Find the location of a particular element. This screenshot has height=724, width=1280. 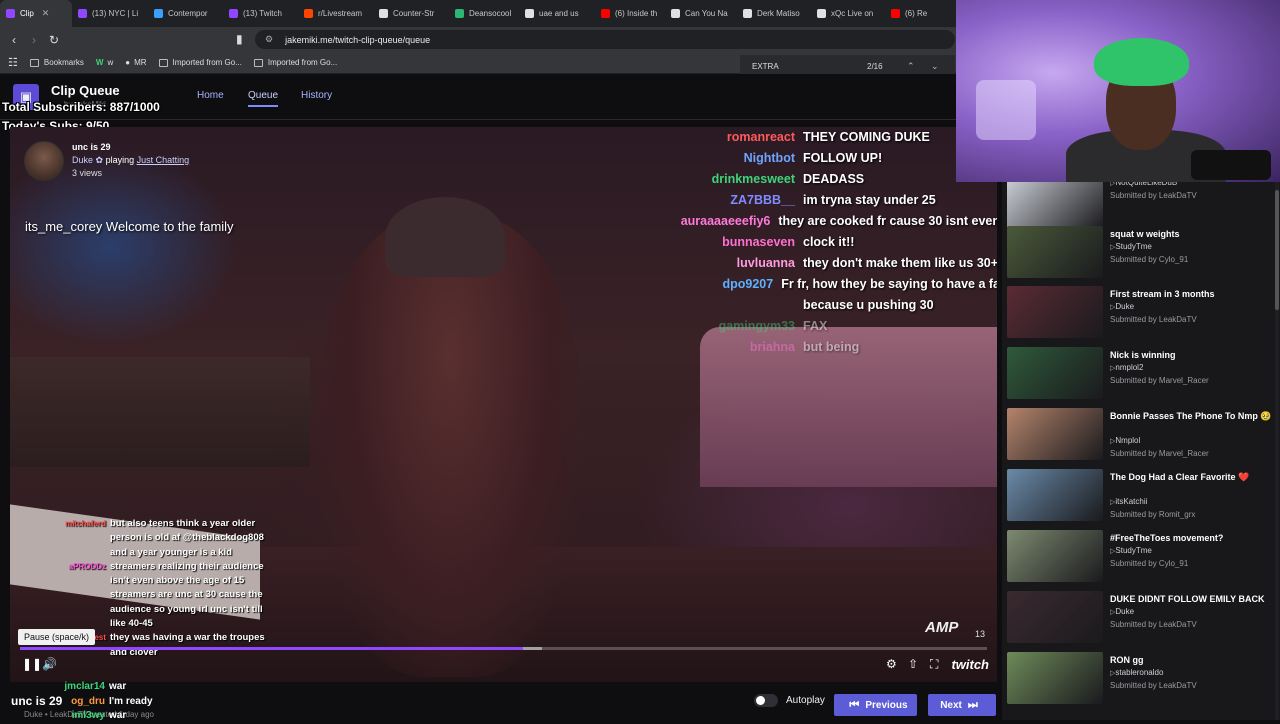

nav-history: History is located at coordinates (316, 95).